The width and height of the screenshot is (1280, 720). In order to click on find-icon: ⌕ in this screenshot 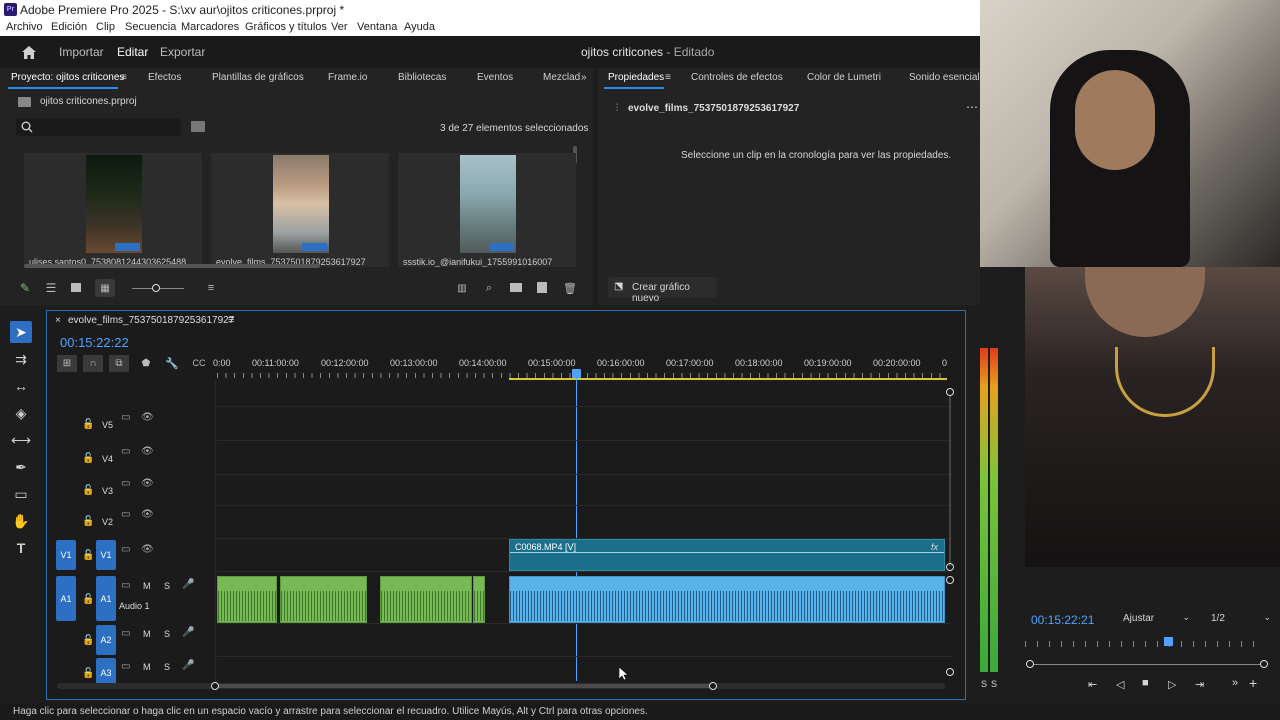, I will do `click(489, 288)`.